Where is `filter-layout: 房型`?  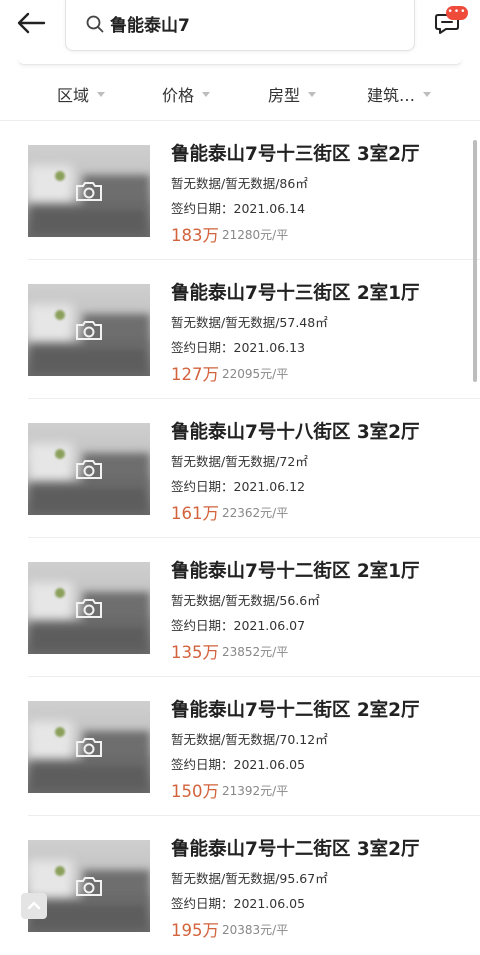
filter-layout: 房型 is located at coordinates (292, 94).